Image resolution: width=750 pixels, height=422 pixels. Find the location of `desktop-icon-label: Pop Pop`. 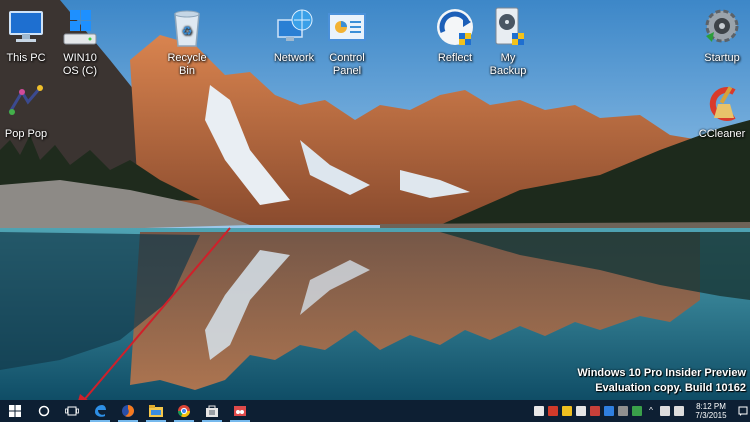

desktop-icon-label: Pop Pop is located at coordinates (26, 134).